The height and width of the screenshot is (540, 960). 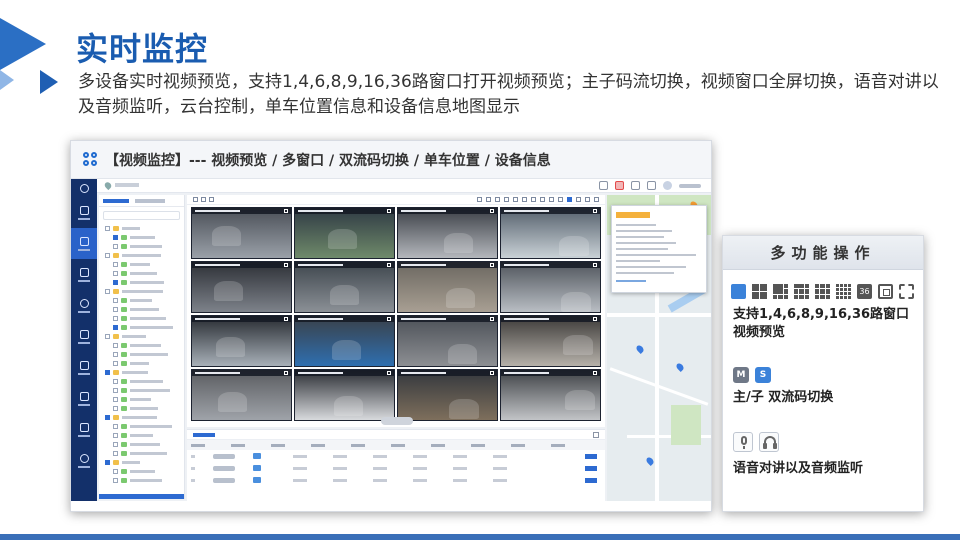 What do you see at coordinates (741, 375) in the screenshot?
I see `main-stream-icon: M` at bounding box center [741, 375].